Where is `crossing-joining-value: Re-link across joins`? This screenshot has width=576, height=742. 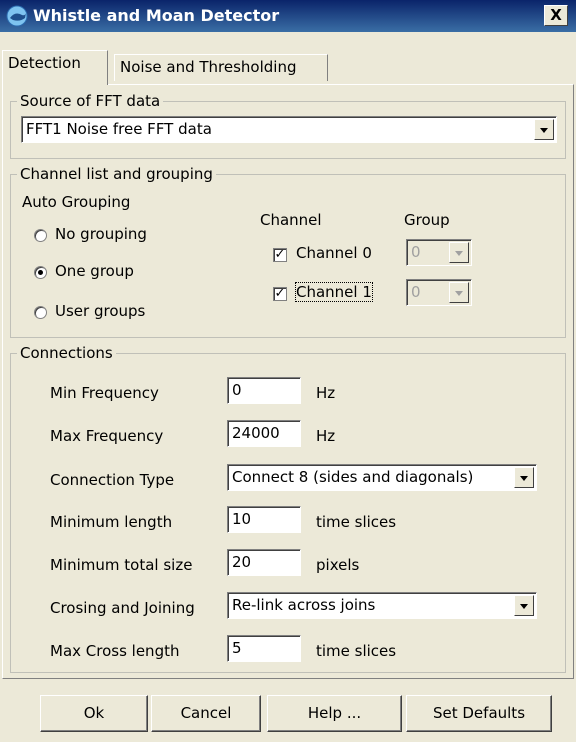 crossing-joining-value: Re-link across joins is located at coordinates (304, 605).